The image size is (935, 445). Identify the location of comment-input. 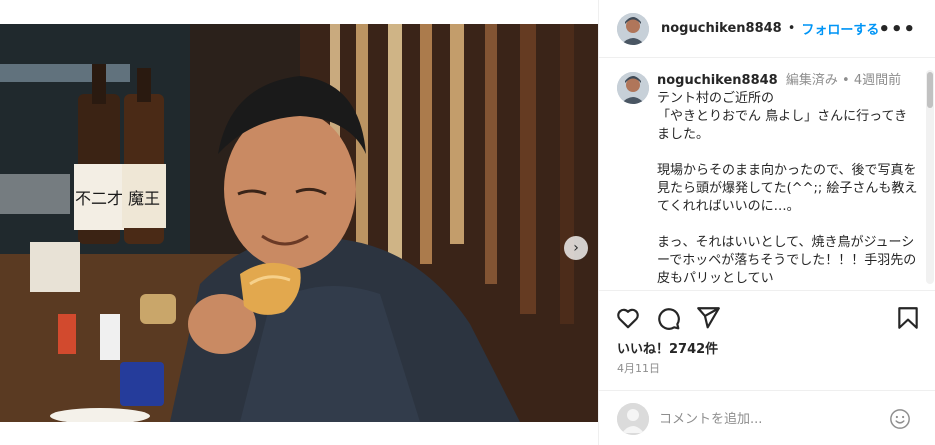
(769, 419).